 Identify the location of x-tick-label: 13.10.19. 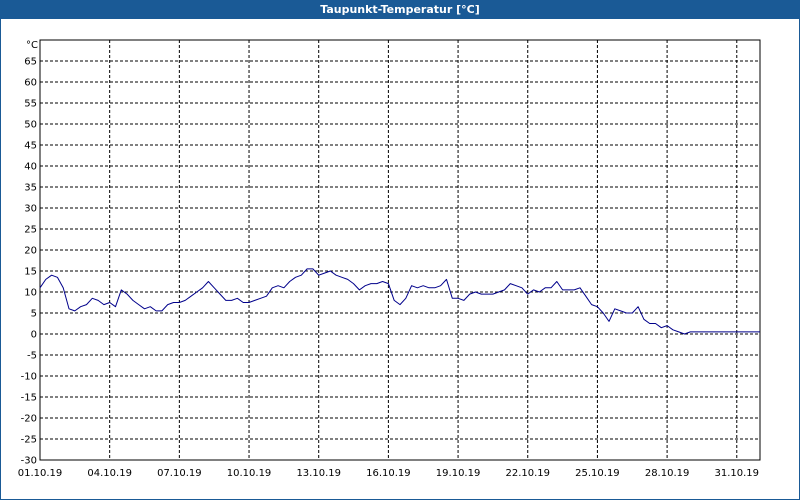
(318, 473).